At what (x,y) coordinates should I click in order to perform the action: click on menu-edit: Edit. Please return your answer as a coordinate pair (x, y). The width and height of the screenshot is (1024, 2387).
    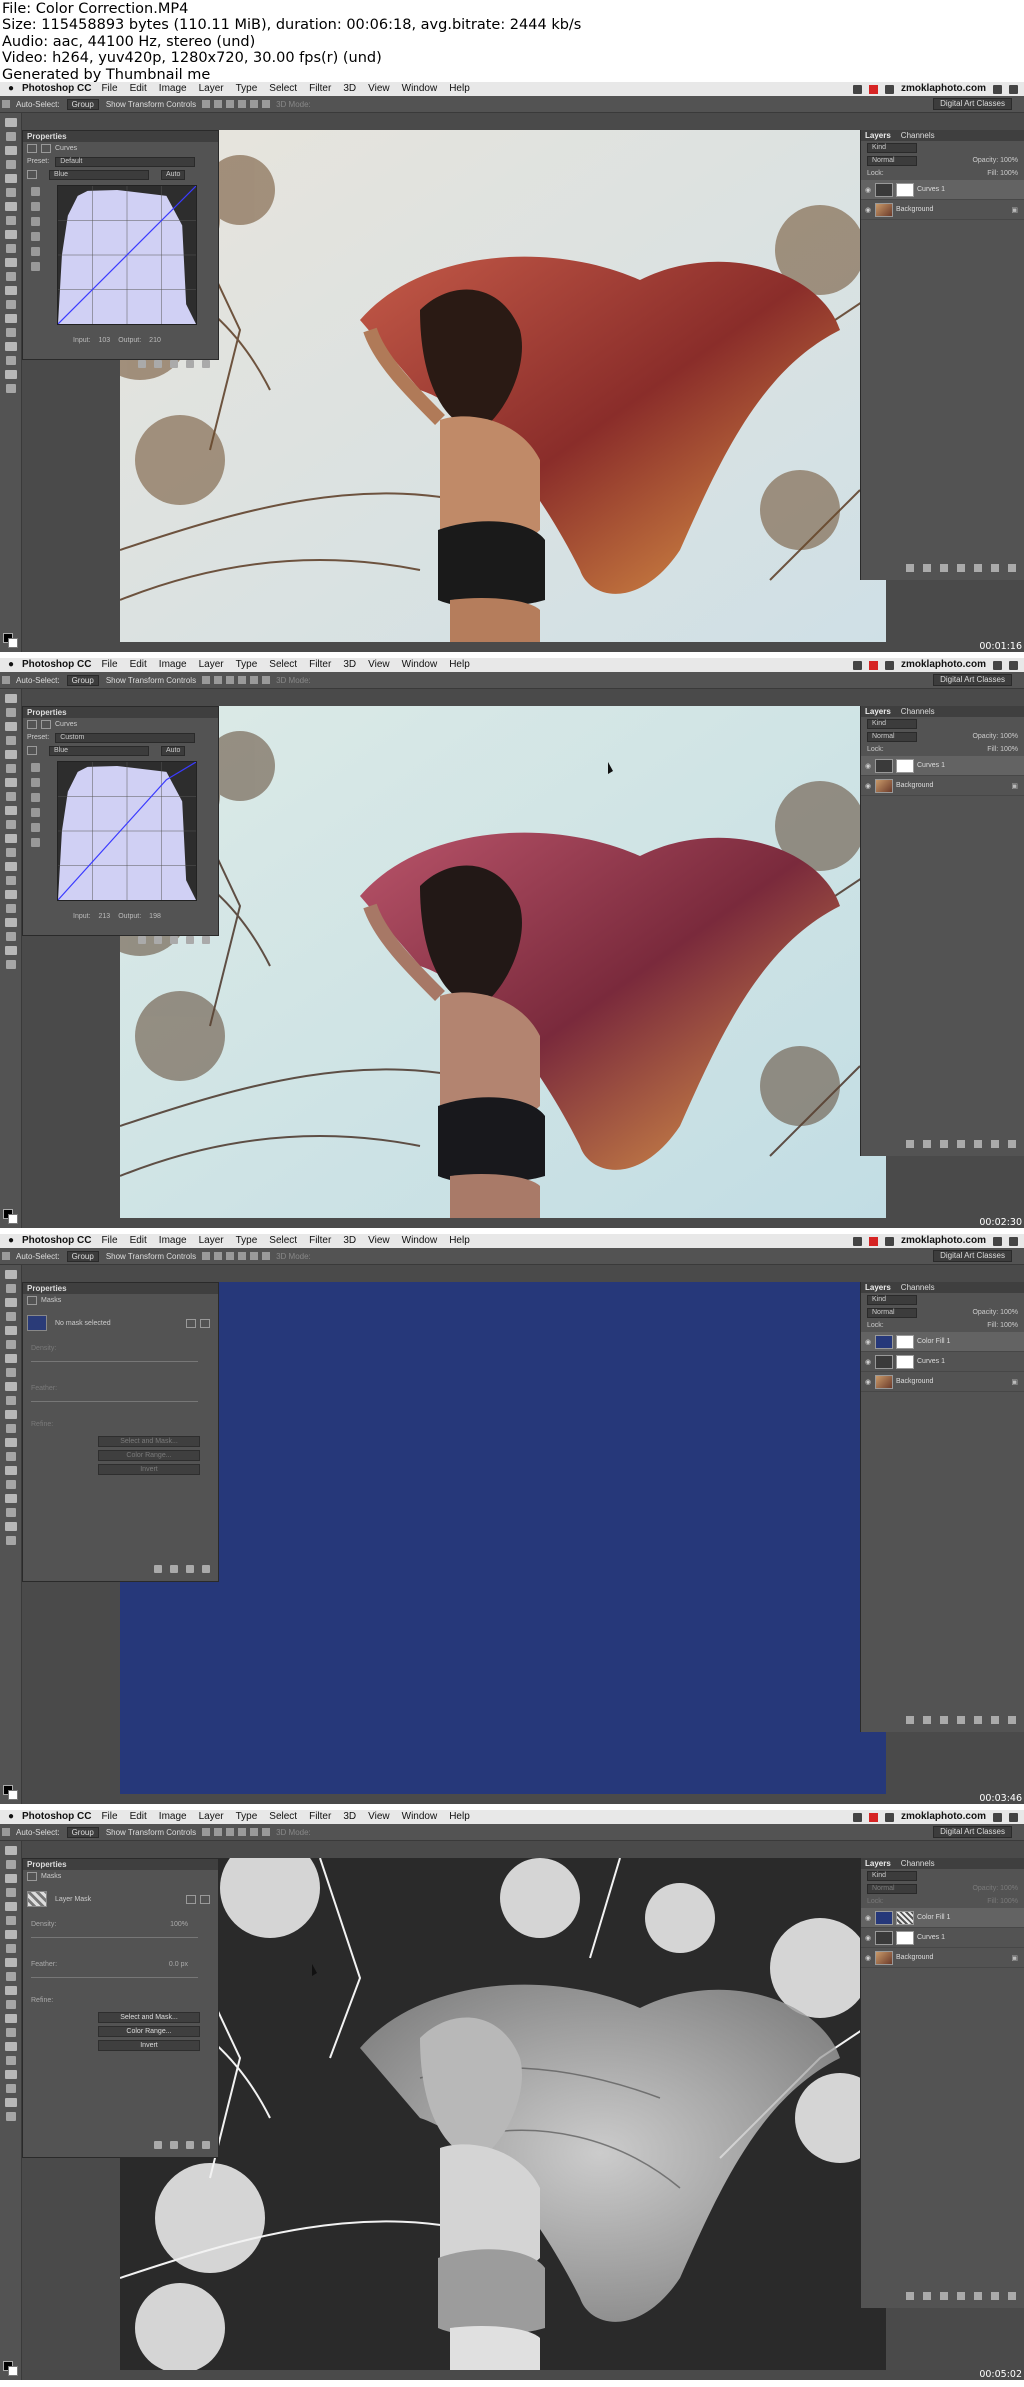
    Looking at the image, I should click on (138, 665).